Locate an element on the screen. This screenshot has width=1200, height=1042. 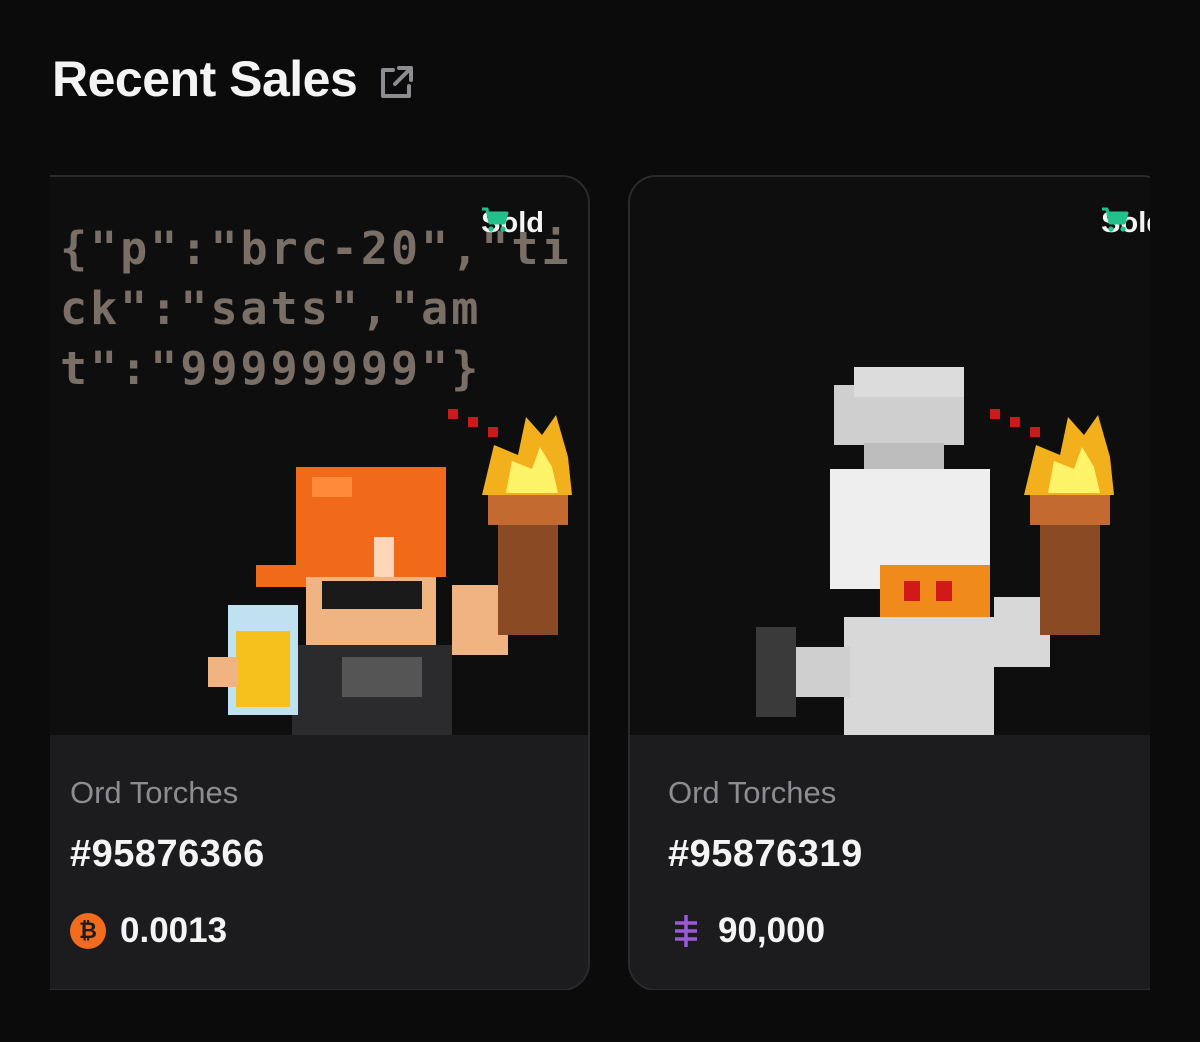
inscription-number: #95876366 is located at coordinates (167, 854).